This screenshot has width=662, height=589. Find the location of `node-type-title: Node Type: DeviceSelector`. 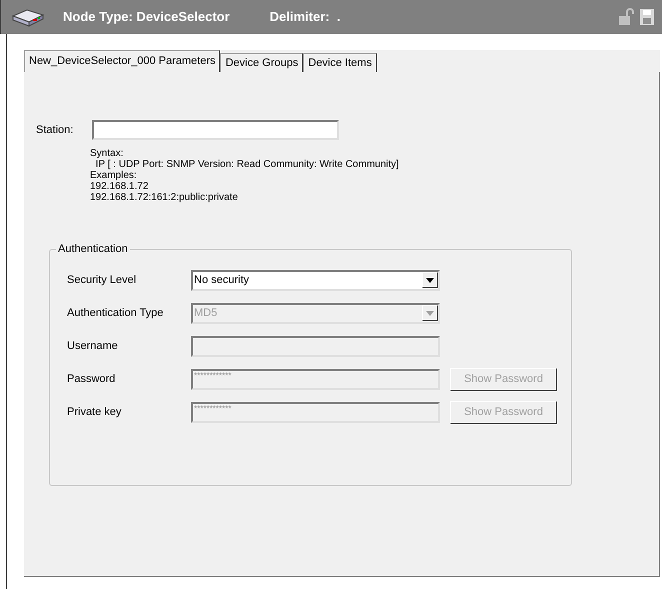

node-type-title: Node Type: DeviceSelector is located at coordinates (146, 17).